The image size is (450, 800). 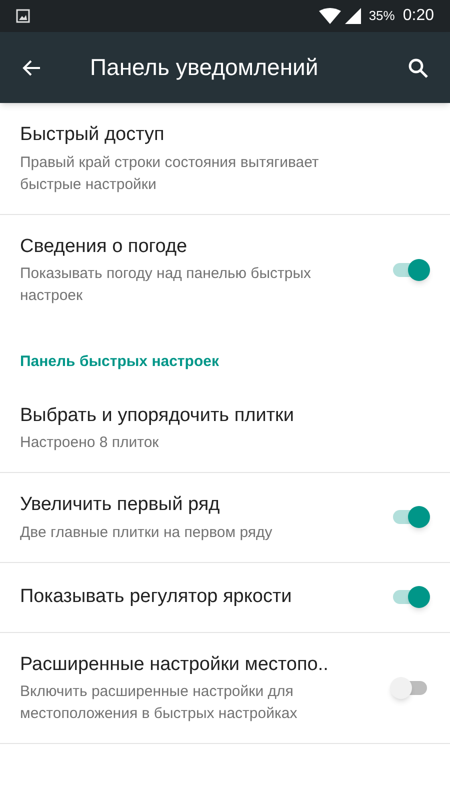 I want to click on row-title: Сведения о погоде, so click(x=104, y=246).